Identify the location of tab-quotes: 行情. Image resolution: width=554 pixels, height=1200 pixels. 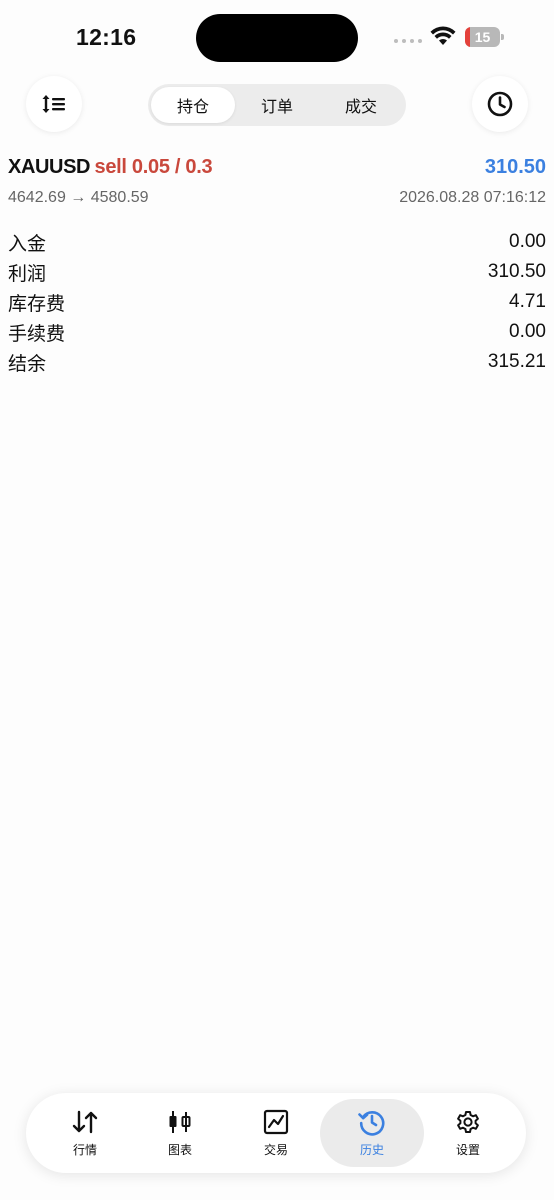
(85, 1133).